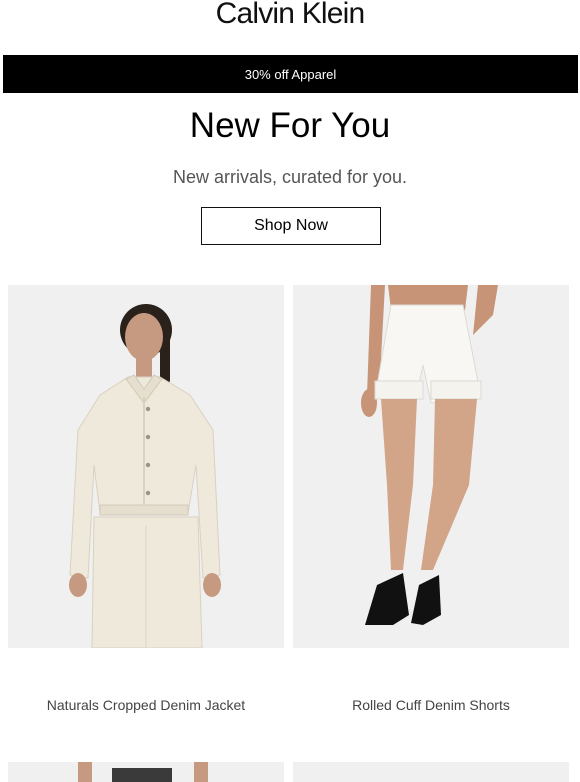 Image resolution: width=580 pixels, height=782 pixels. What do you see at coordinates (290, 20) in the screenshot?
I see `brand-logo: Calvin Klein` at bounding box center [290, 20].